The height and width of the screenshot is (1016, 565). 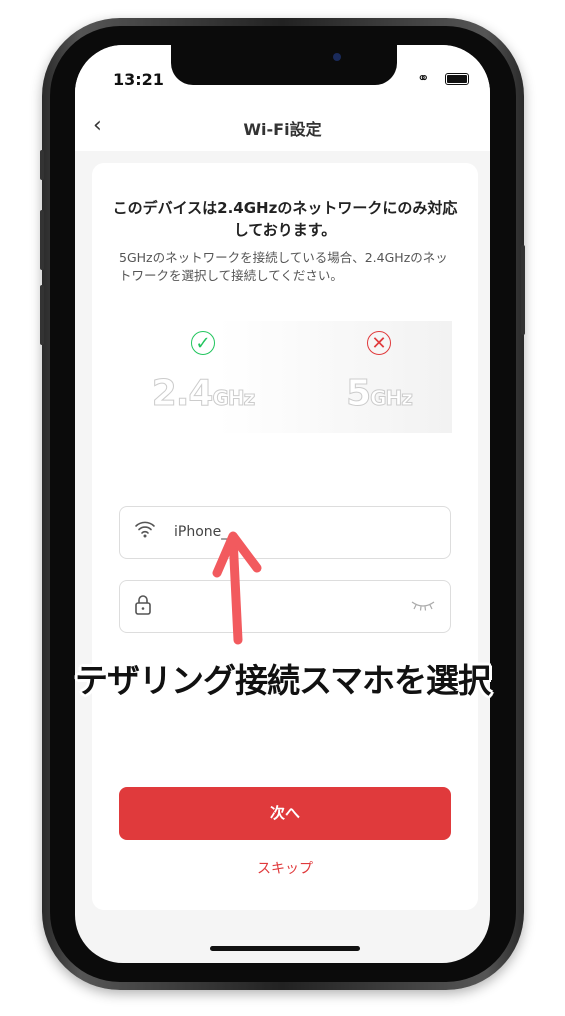 I want to click on annotation-caption: テザリング接続スマホを選択, so click(x=282, y=680).